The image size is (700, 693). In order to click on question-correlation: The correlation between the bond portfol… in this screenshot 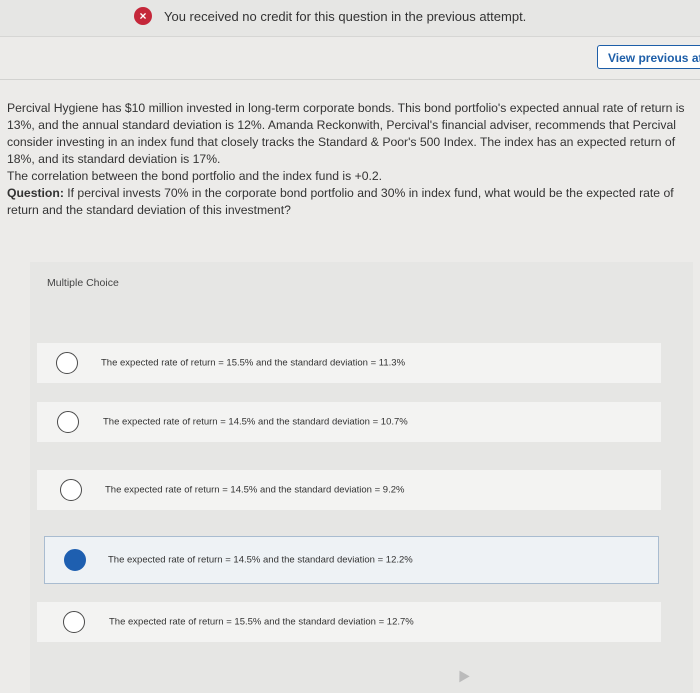, I will do `click(195, 176)`.